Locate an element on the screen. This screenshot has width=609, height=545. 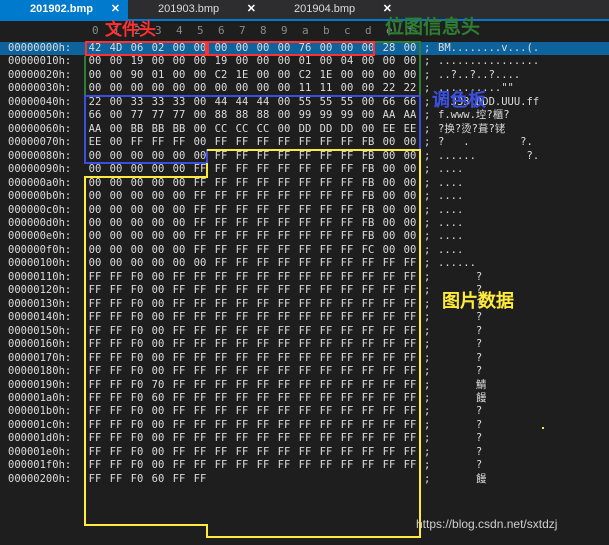
hex-byte: FC is located at coordinates (368, 250).